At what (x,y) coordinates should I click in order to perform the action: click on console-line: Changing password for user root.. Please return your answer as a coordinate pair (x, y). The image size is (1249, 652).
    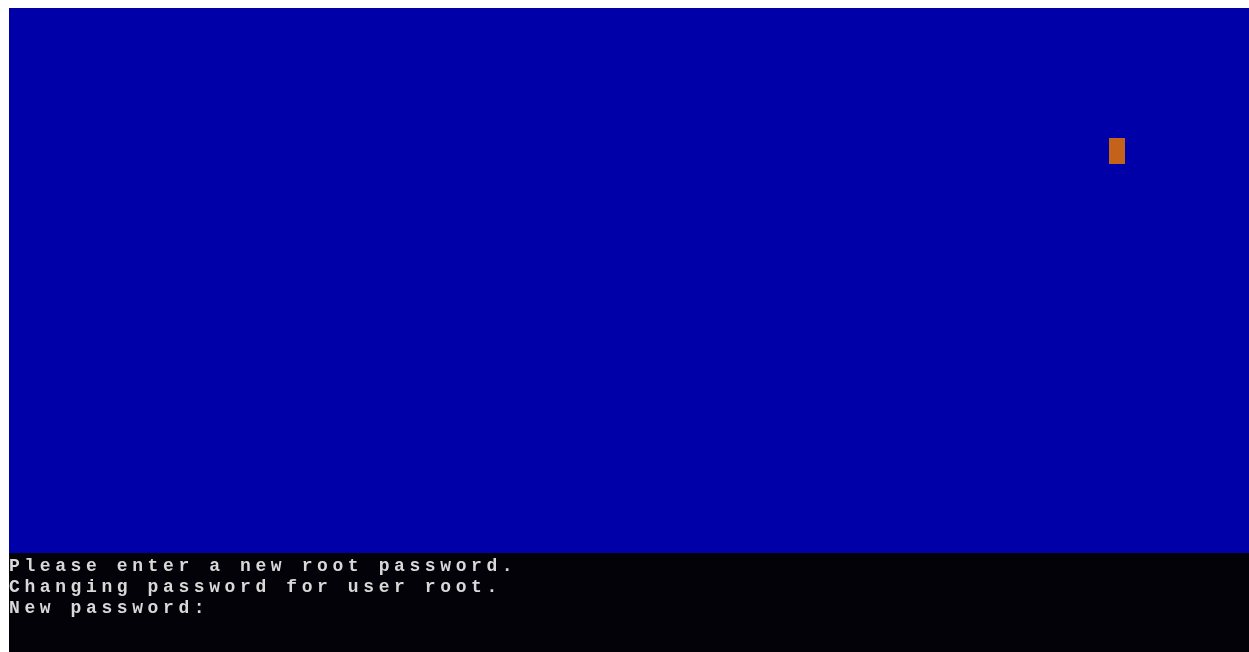
    Looking at the image, I should click on (255, 587).